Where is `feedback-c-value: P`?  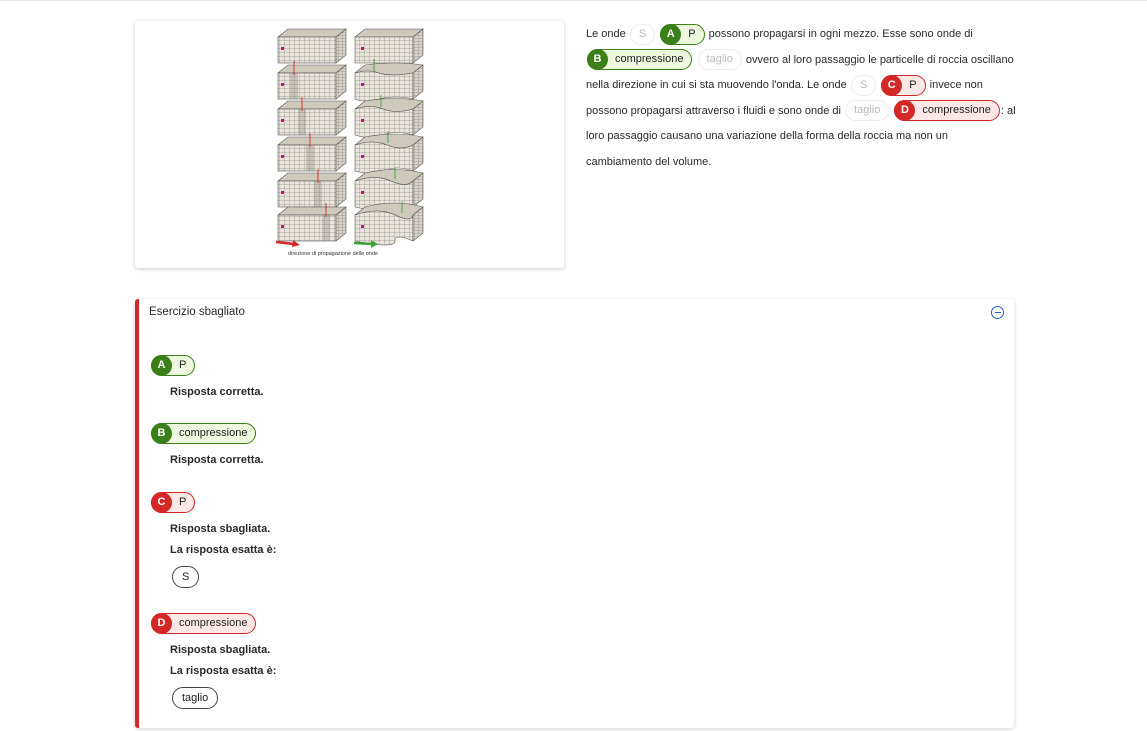 feedback-c-value: P is located at coordinates (183, 502).